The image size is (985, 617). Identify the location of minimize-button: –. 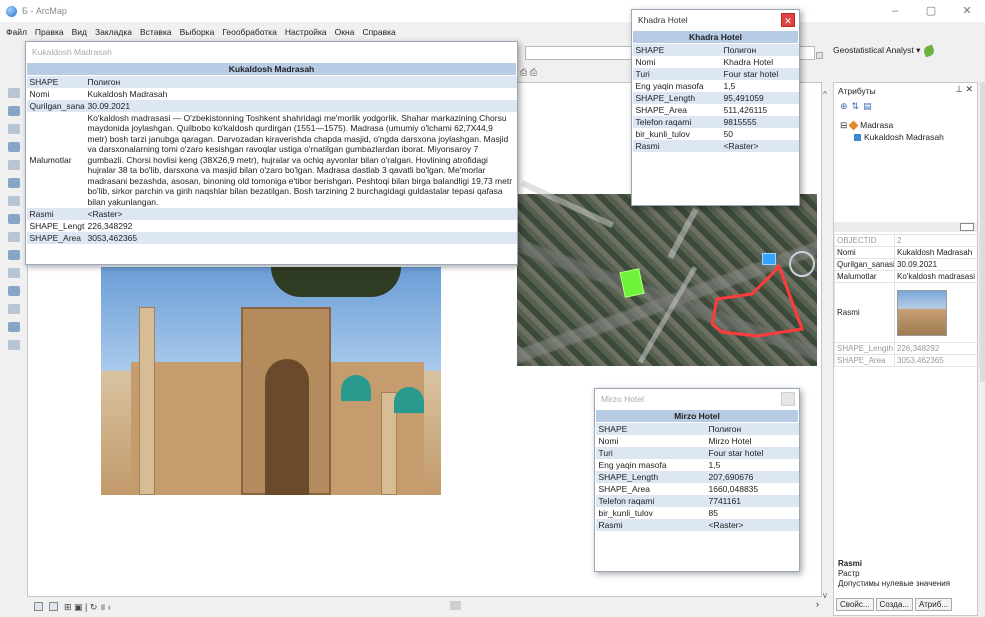
(895, 11).